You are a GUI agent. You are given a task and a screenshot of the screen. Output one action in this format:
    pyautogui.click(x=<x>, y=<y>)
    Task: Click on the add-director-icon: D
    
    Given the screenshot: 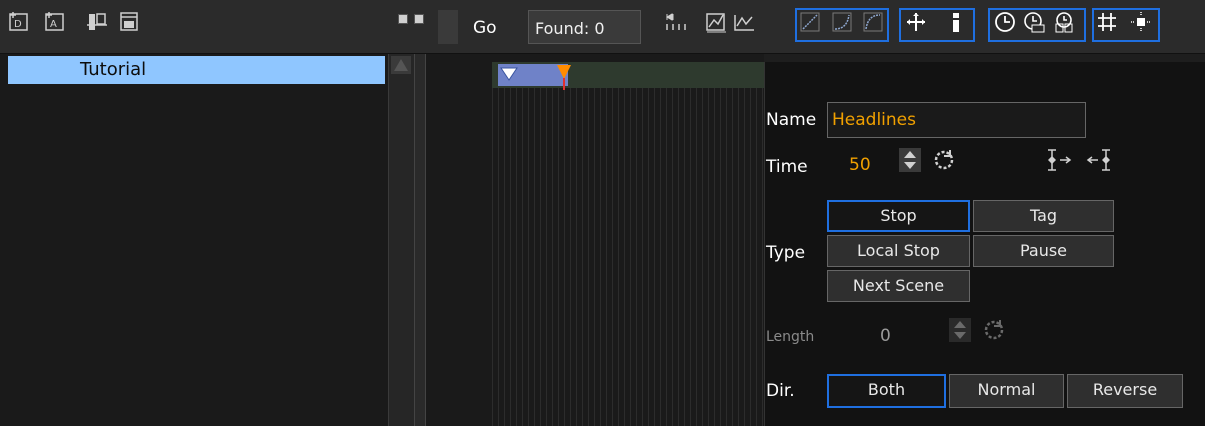 What is the action you would take?
    pyautogui.click(x=19, y=21)
    